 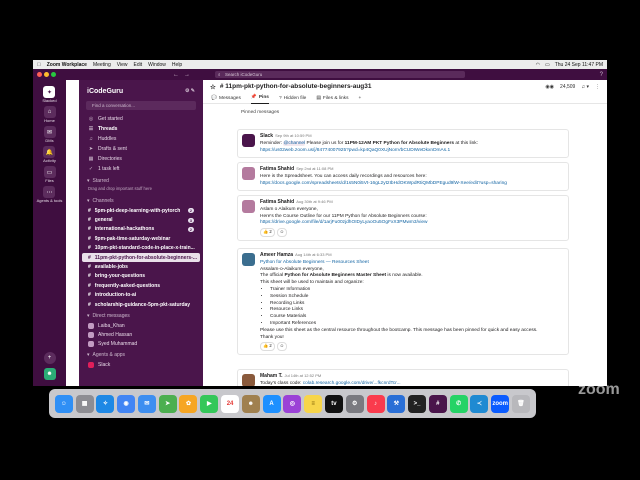 I want to click on back-arrow-icon: ←, so click(x=176, y=75).